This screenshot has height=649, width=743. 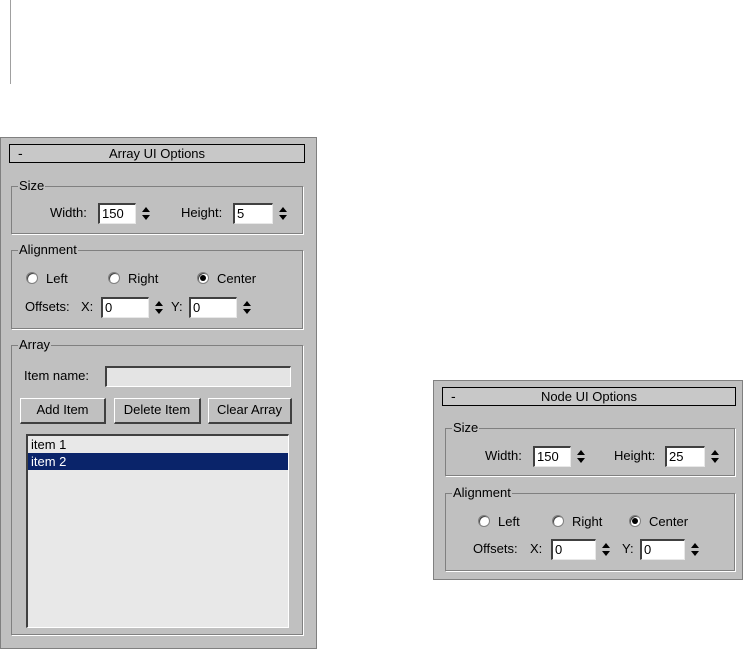 I want to click on clear-array-button: Clear Array, so click(x=250, y=411).